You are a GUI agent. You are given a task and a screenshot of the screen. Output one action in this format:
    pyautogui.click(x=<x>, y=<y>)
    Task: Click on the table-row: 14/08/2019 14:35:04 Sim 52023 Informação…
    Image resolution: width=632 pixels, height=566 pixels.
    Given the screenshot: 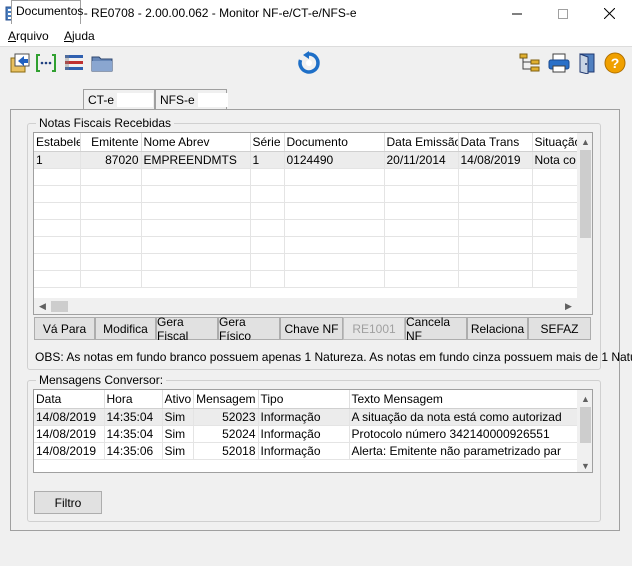 What is the action you would take?
    pyautogui.click(x=306, y=417)
    